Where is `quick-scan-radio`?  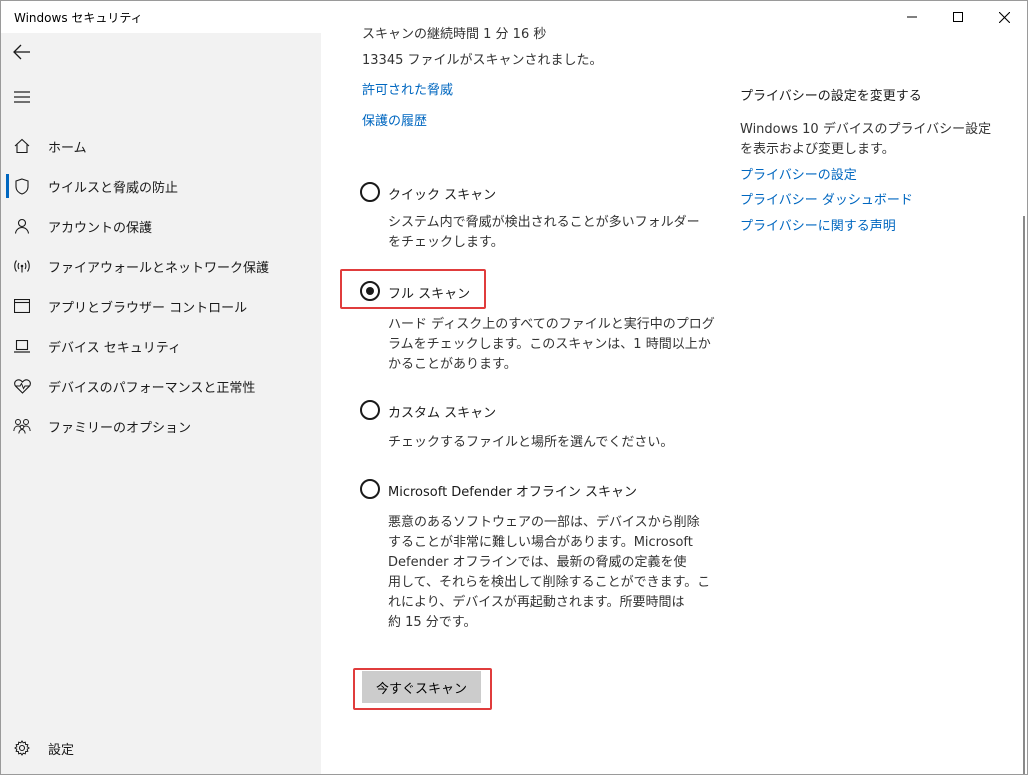
quick-scan-radio is located at coordinates (370, 192).